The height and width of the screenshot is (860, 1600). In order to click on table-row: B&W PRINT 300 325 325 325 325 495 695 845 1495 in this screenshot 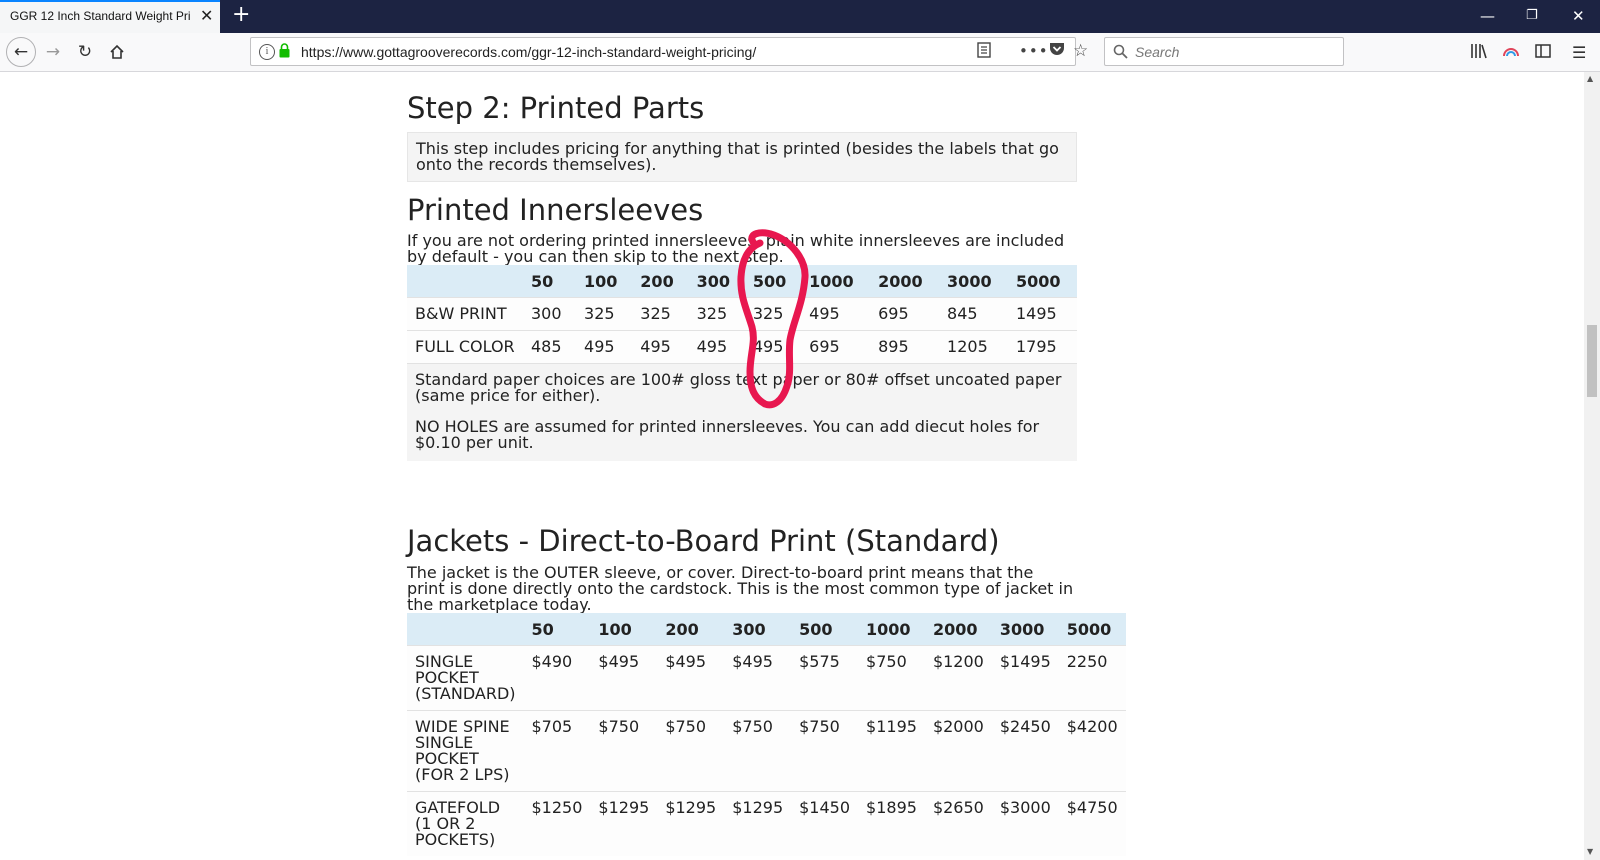, I will do `click(742, 314)`.